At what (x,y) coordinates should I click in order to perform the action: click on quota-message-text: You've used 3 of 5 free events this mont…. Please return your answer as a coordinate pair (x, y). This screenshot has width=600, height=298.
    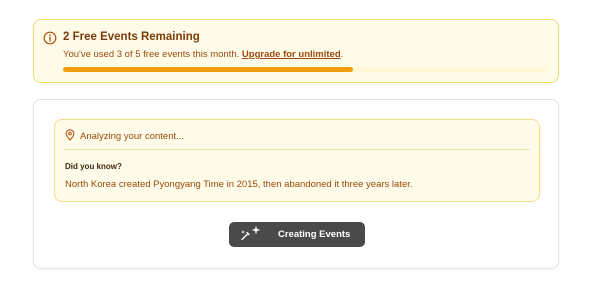
    Looking at the image, I should click on (152, 54).